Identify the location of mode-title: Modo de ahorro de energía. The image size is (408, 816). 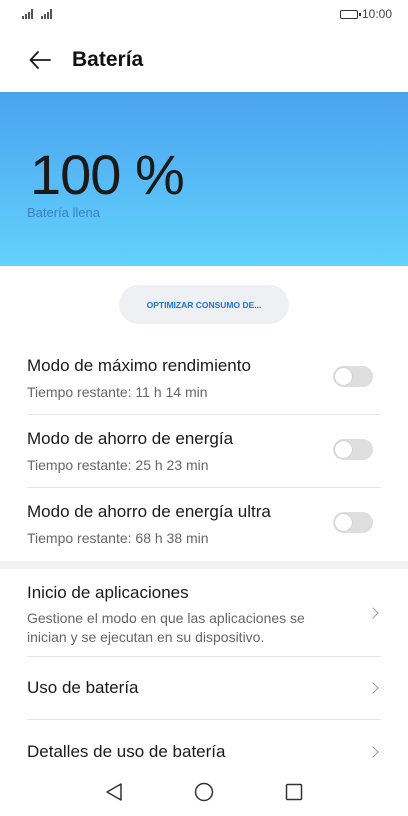
(130, 438).